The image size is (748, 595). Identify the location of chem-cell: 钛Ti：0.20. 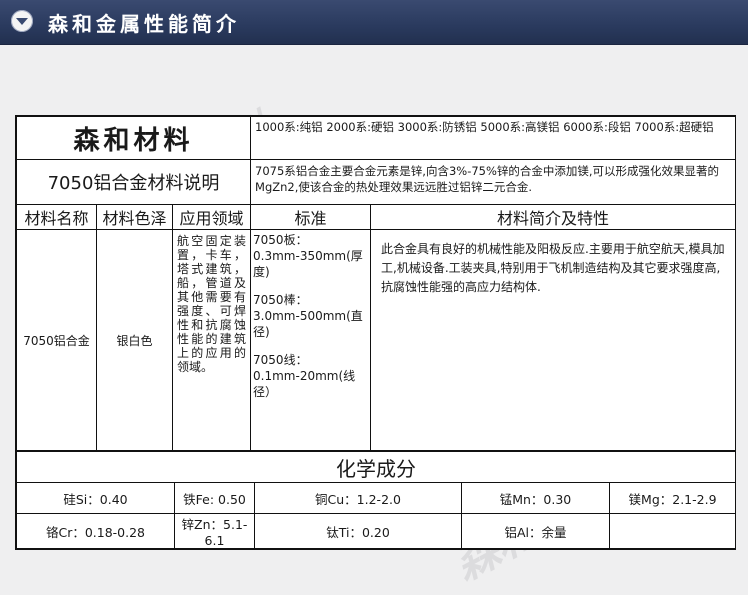
(358, 531).